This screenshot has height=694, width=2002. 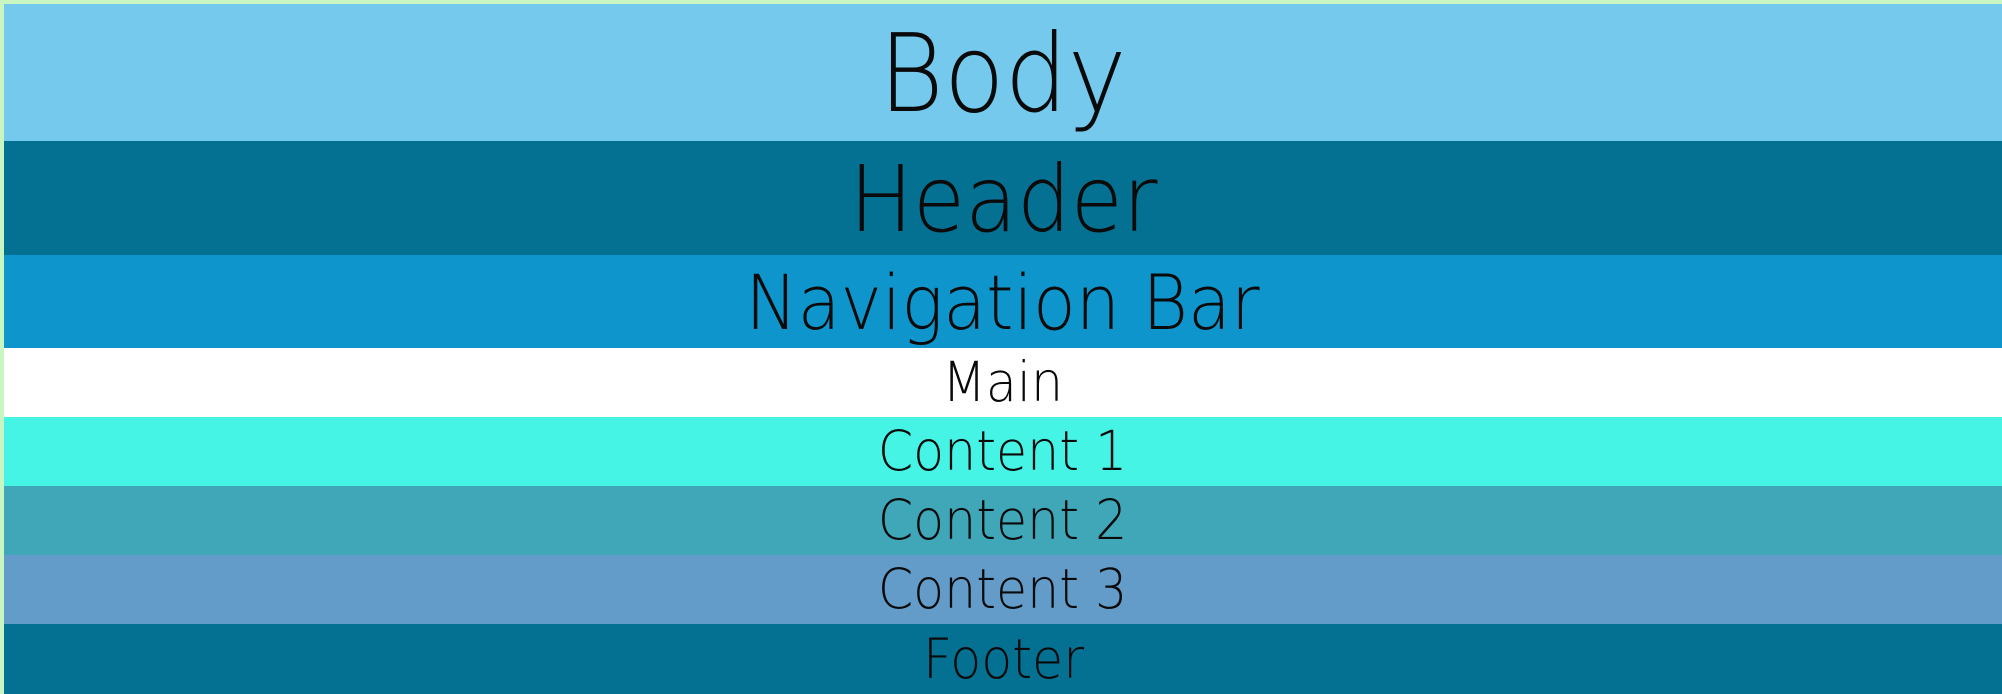 I want to click on content-1-label: Content 1, so click(x=1003, y=451).